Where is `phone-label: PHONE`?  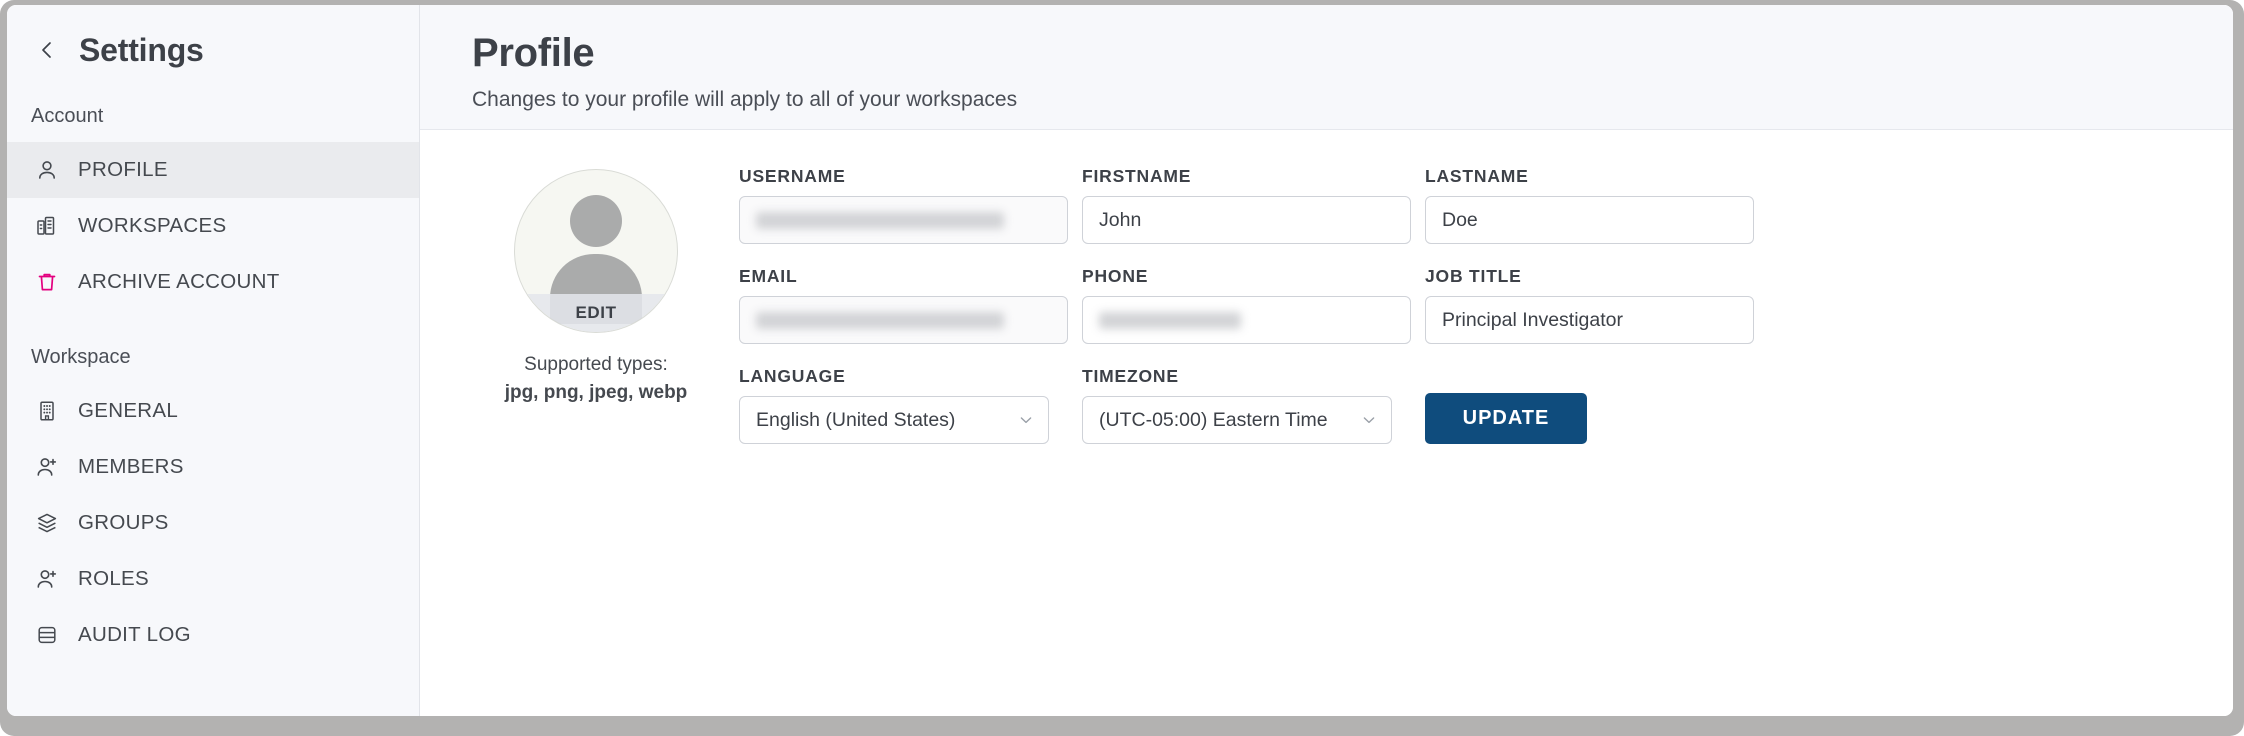
phone-label: PHONE is located at coordinates (1115, 276).